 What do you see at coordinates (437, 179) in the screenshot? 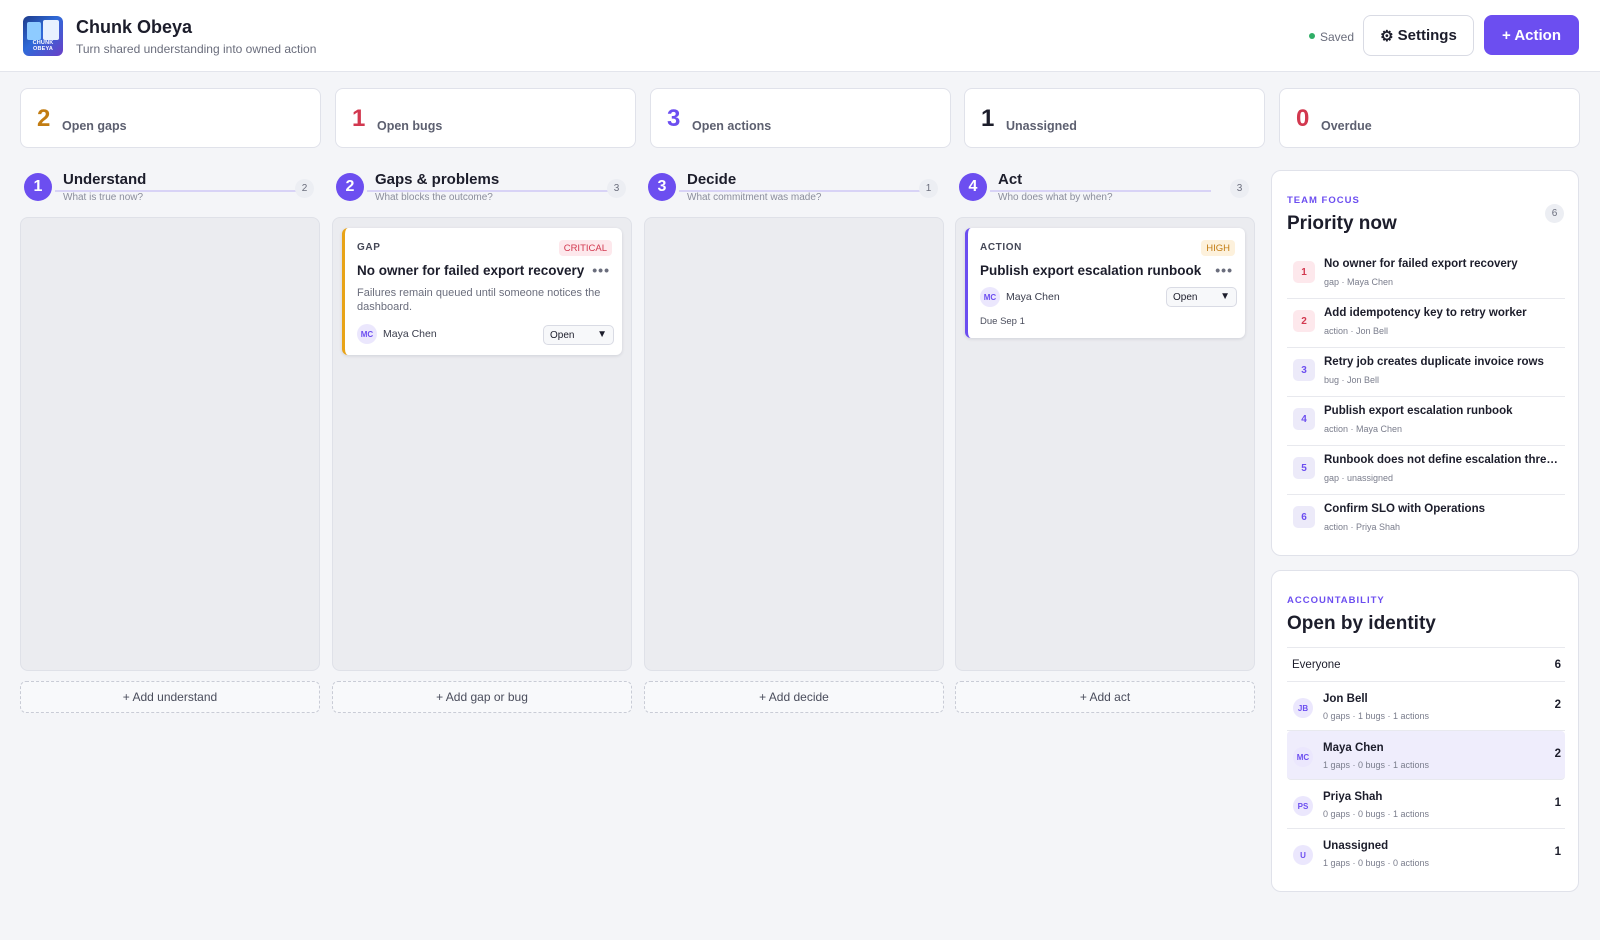
I see `lane-name: Gaps & problems` at bounding box center [437, 179].